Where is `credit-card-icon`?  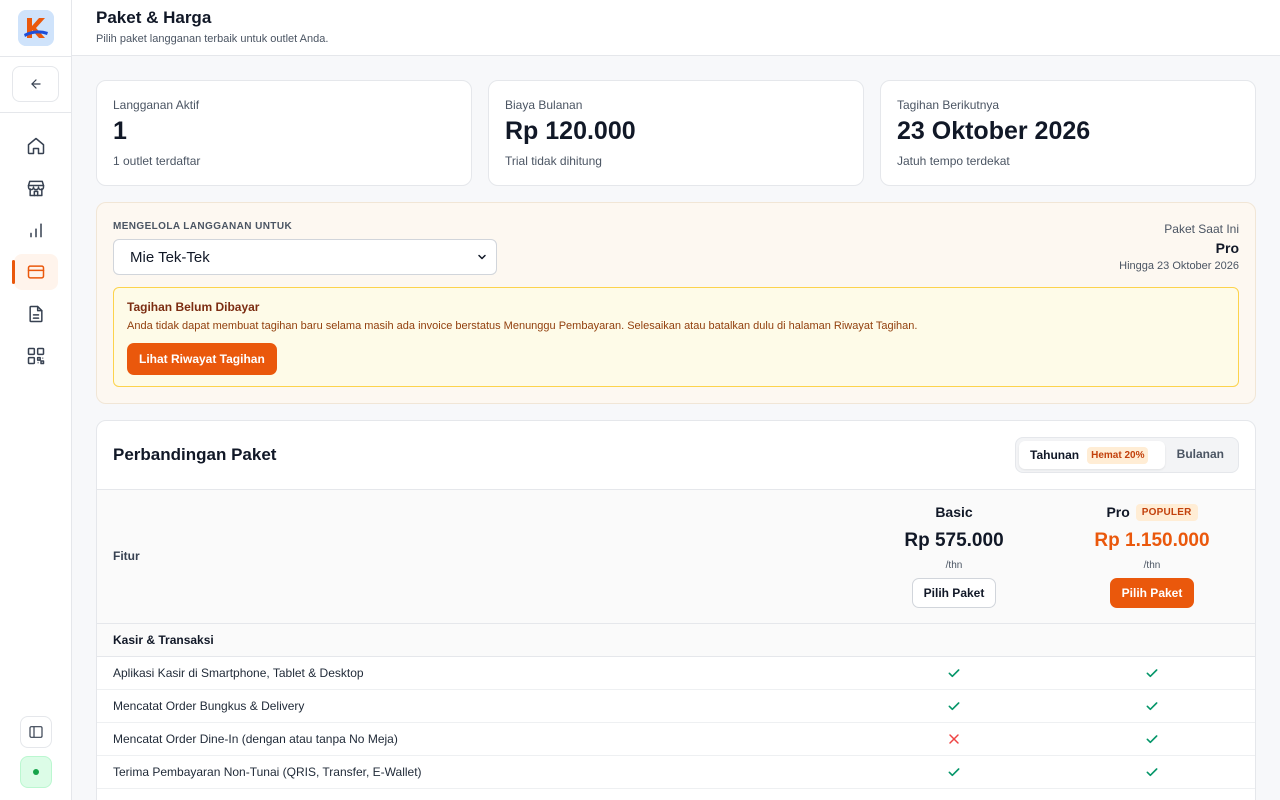
credit-card-icon is located at coordinates (36, 272).